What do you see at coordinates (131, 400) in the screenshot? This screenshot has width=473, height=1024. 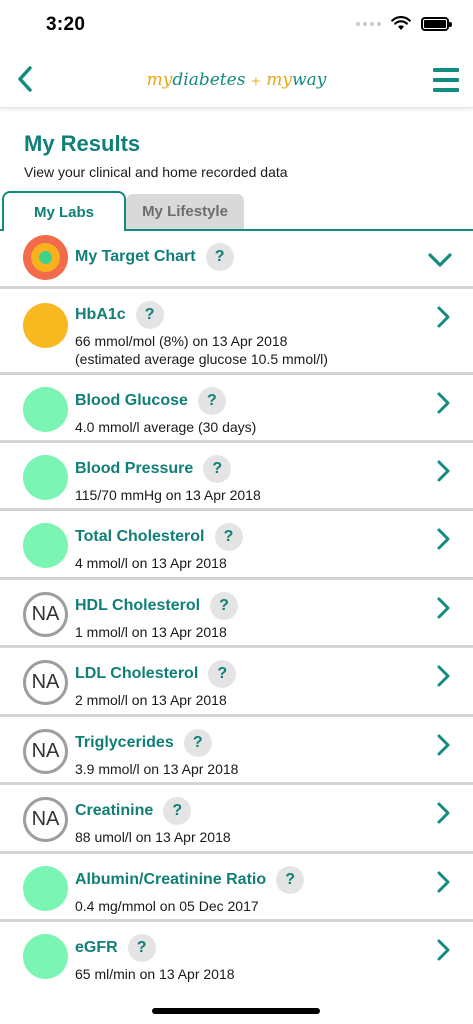 I see `row-title: Blood Glucose` at bounding box center [131, 400].